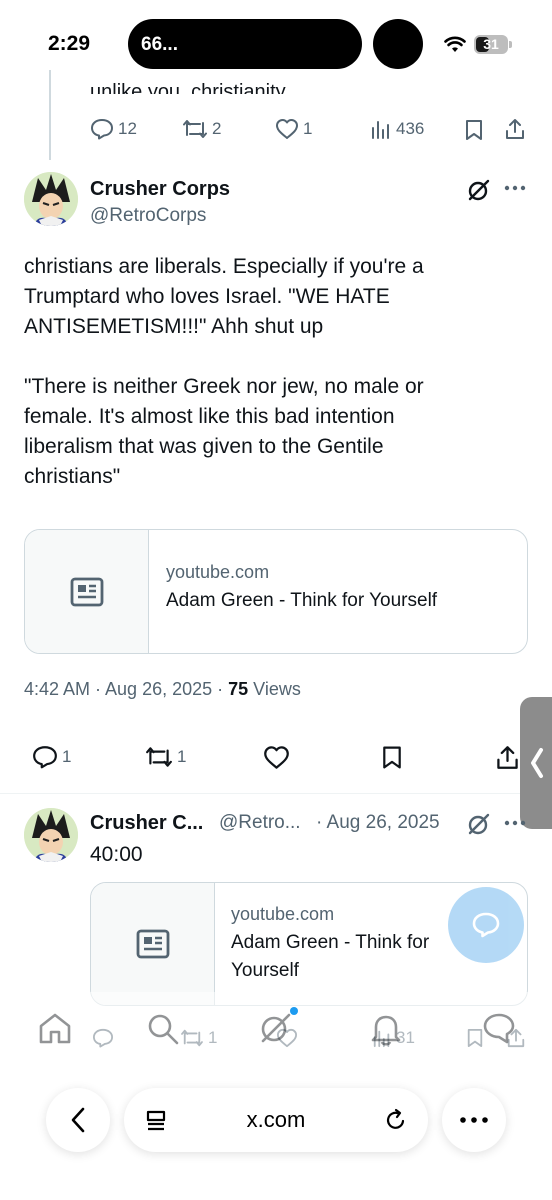  I want to click on views-number: 75, so click(238, 689).